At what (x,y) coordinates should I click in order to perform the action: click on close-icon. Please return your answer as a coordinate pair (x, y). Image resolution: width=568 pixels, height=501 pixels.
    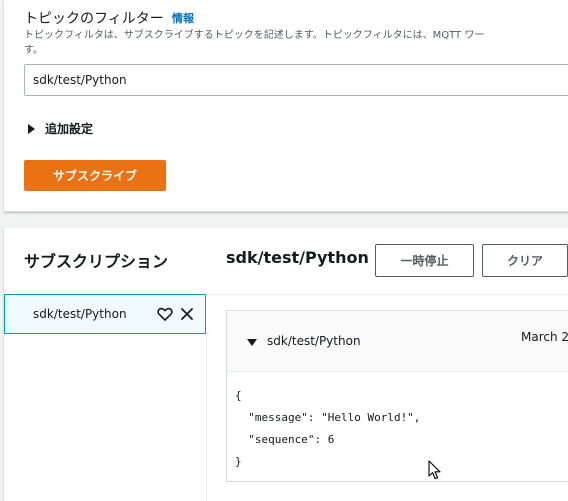
    Looking at the image, I should click on (187, 314).